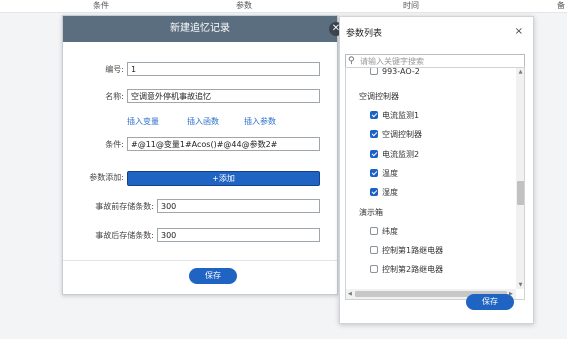 This screenshot has width=567, height=339. What do you see at coordinates (260, 122) in the screenshot?
I see `insert-parameter-link: 插入参数` at bounding box center [260, 122].